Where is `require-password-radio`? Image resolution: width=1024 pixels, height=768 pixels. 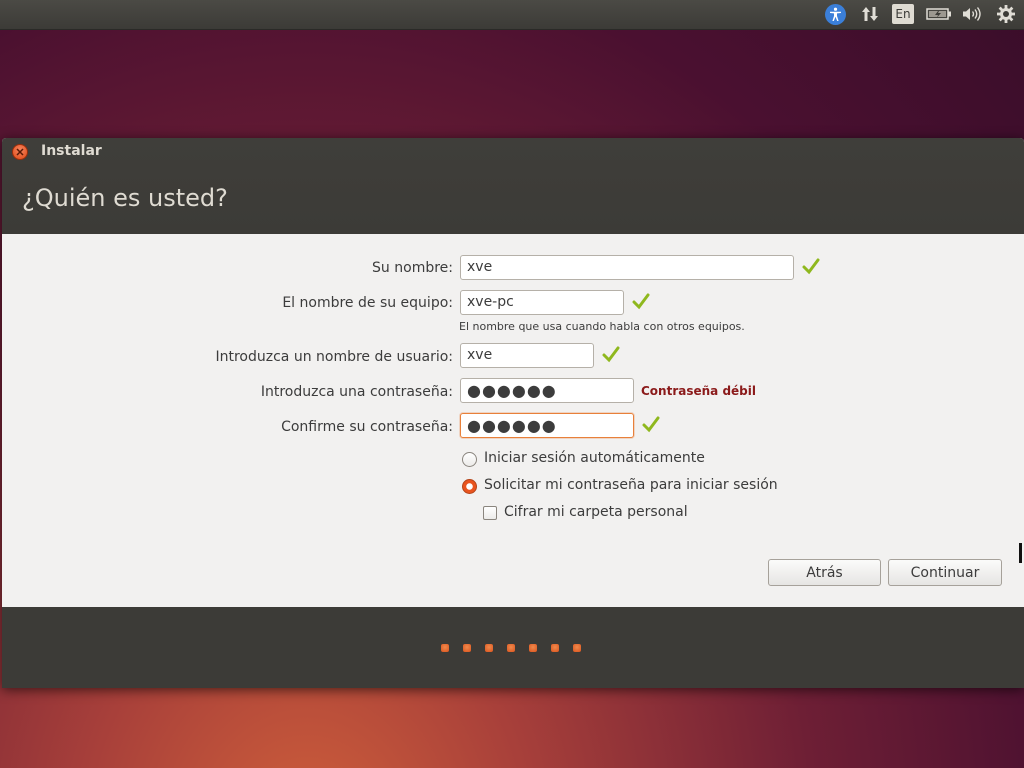
require-password-radio is located at coordinates (469, 486).